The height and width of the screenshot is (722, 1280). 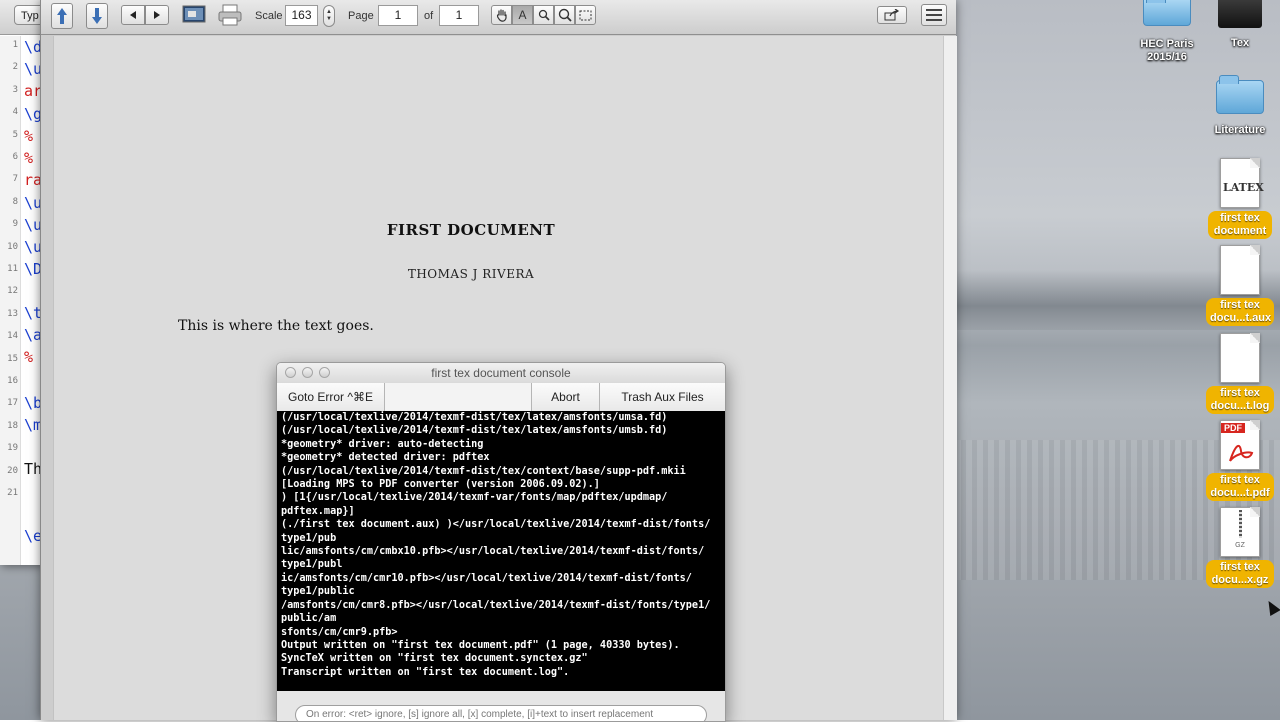 I want to click on triangle-left-icon, so click(x=133, y=15).